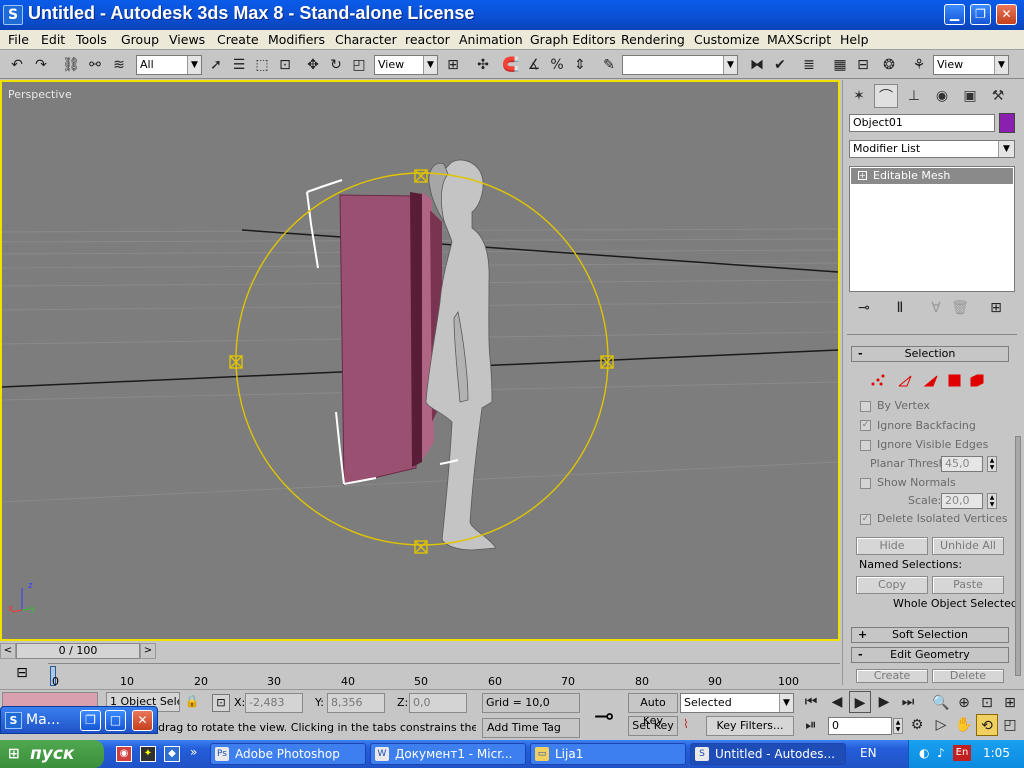  Describe the element at coordinates (336, 65) in the screenshot. I see `select-and-rotate-icon: ↻` at that location.